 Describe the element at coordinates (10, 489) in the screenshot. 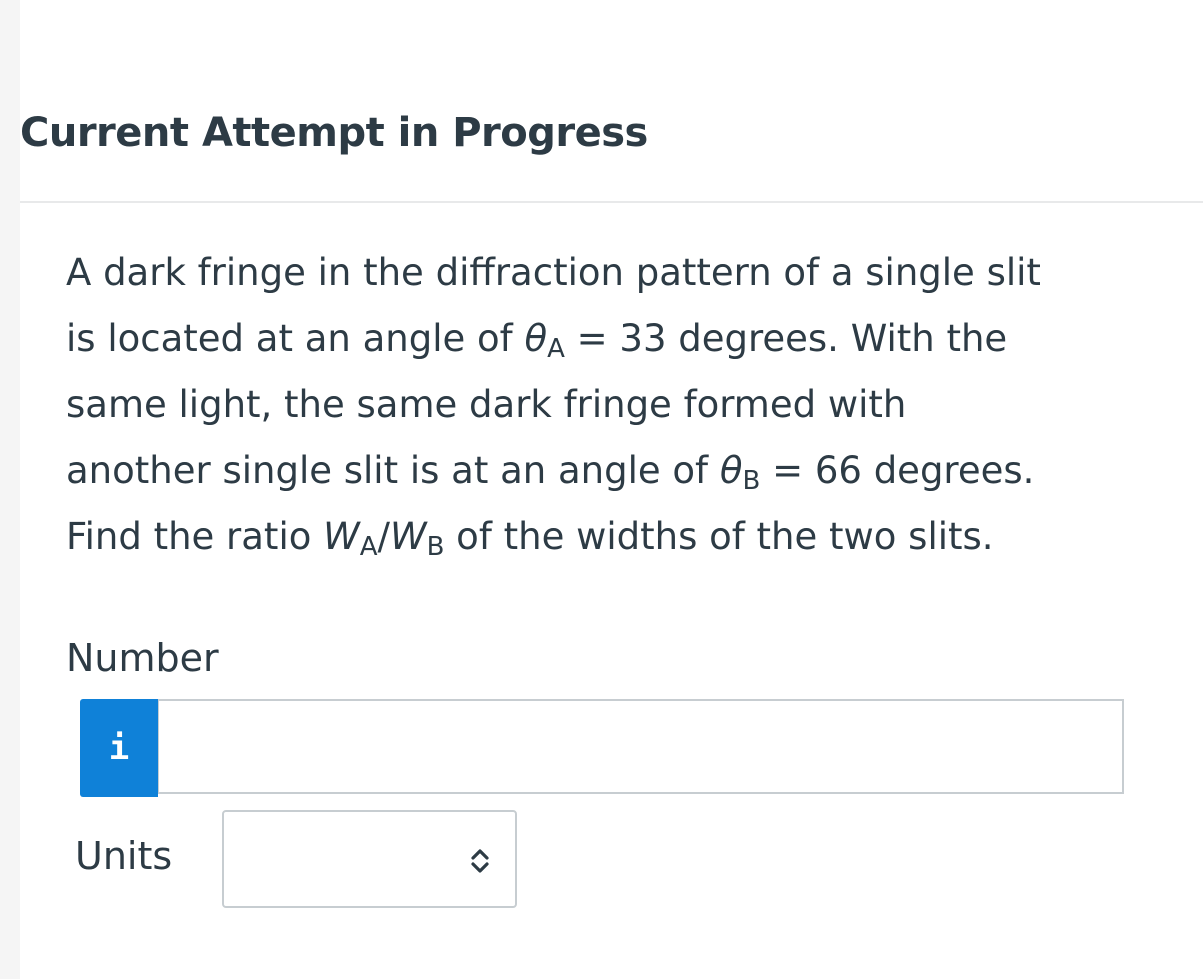

I see `left-edge-strip` at that location.